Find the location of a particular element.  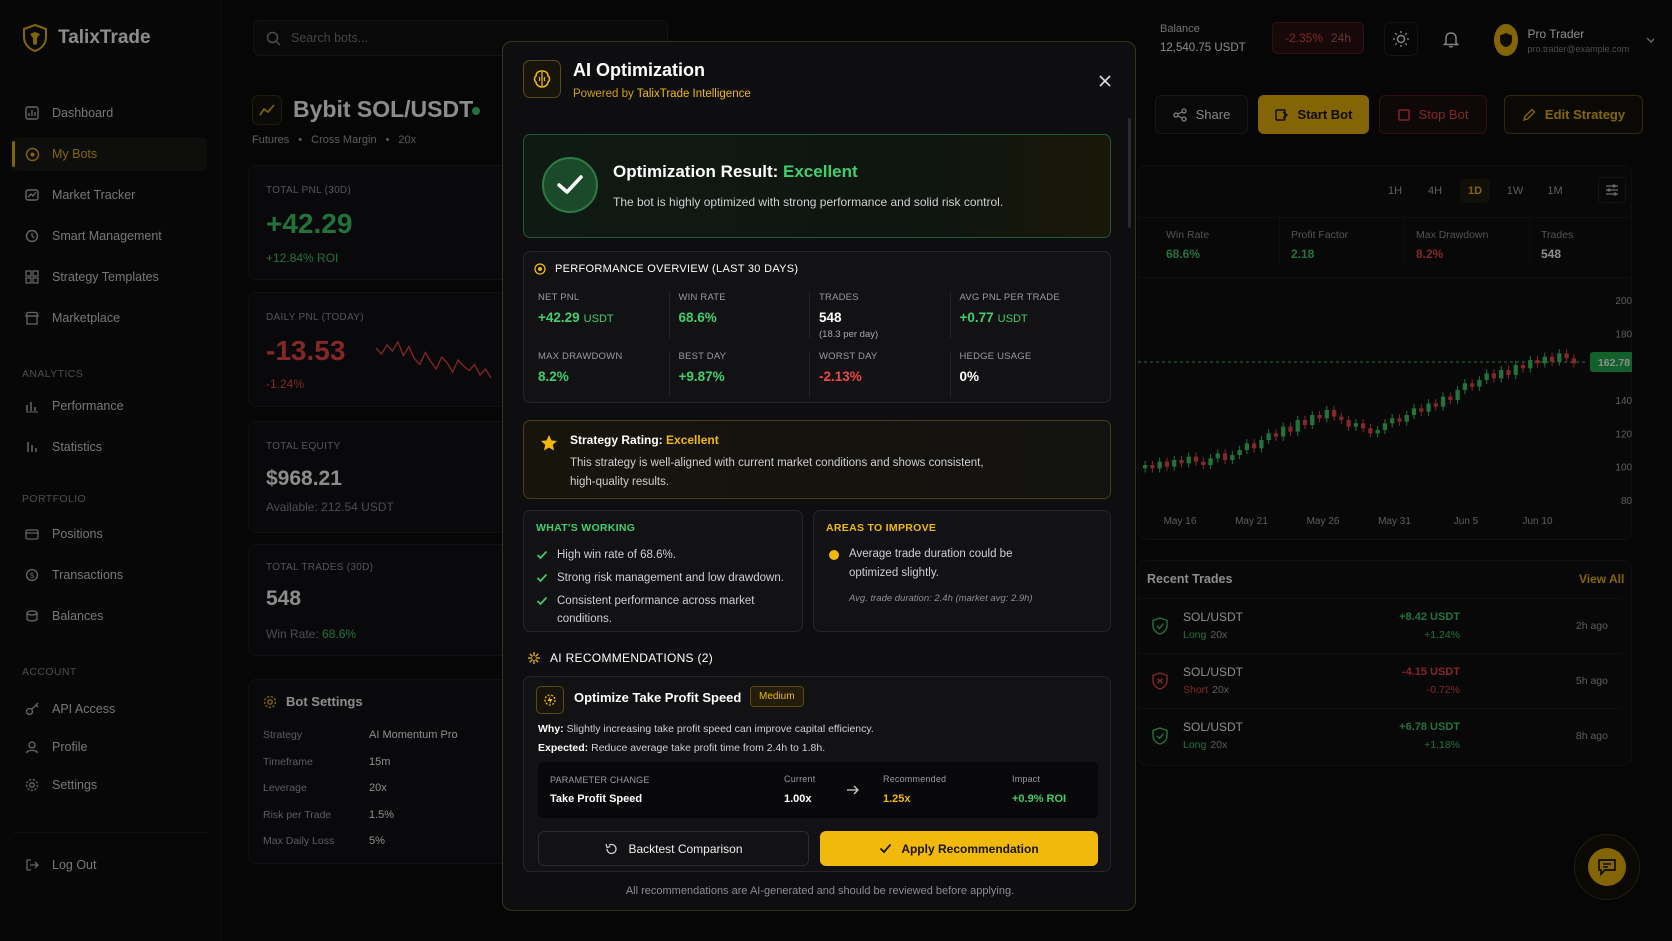

result-check-badge is located at coordinates (570, 185).